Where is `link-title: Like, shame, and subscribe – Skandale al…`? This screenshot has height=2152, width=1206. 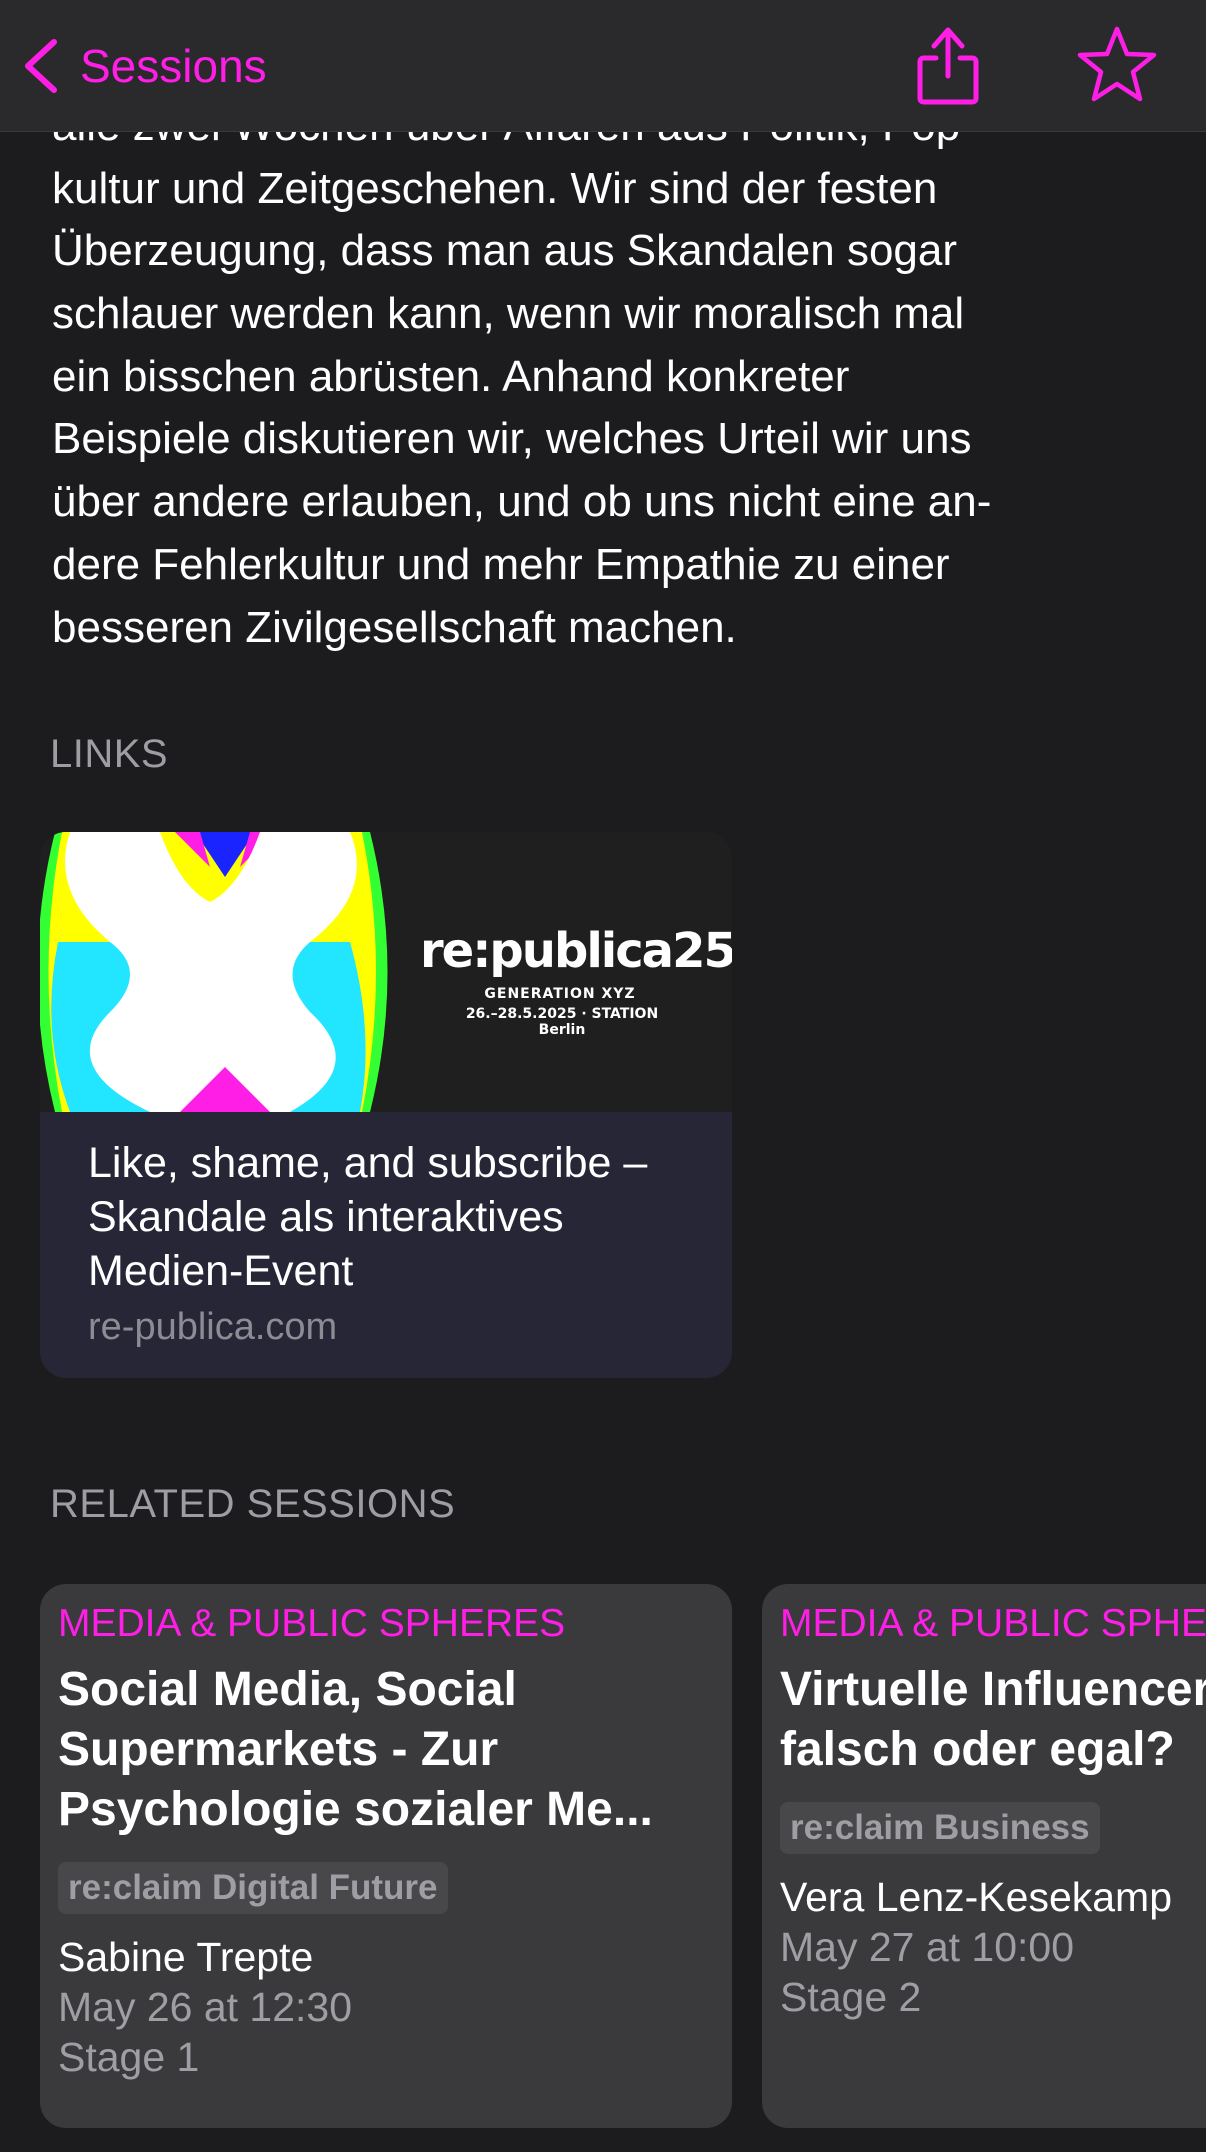 link-title: Like, shame, and subscribe – Skandale al… is located at coordinates (368, 1217).